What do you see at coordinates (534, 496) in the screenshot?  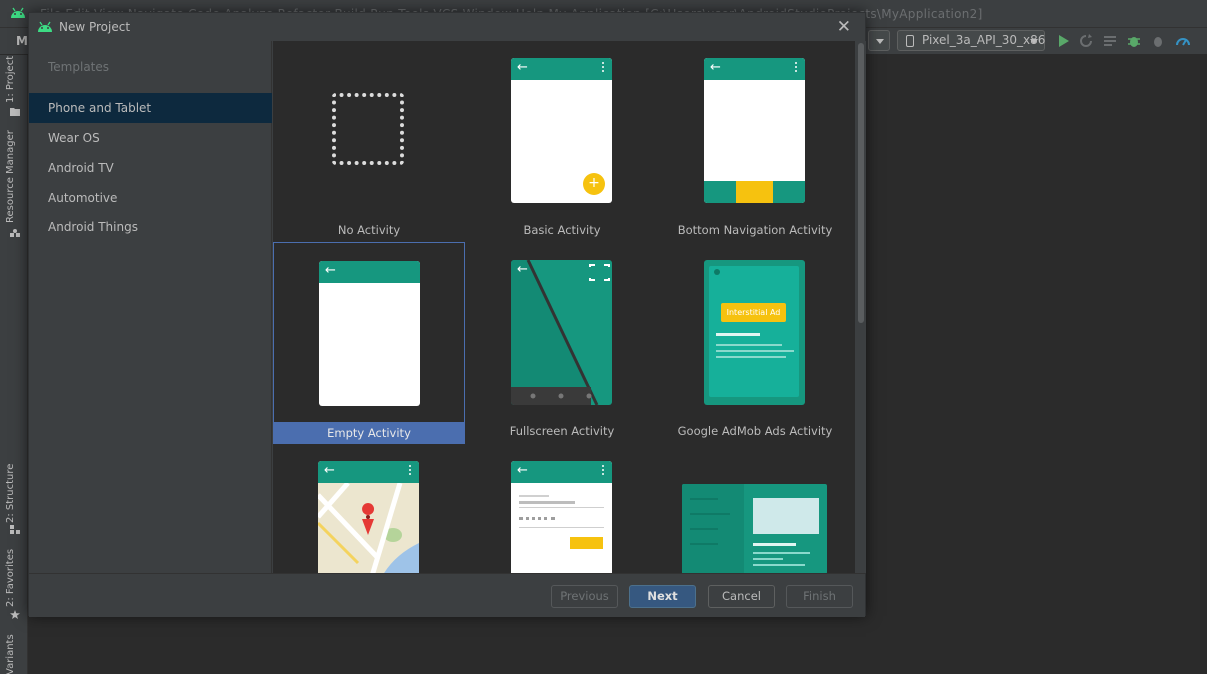 I see `email-field-label` at bounding box center [534, 496].